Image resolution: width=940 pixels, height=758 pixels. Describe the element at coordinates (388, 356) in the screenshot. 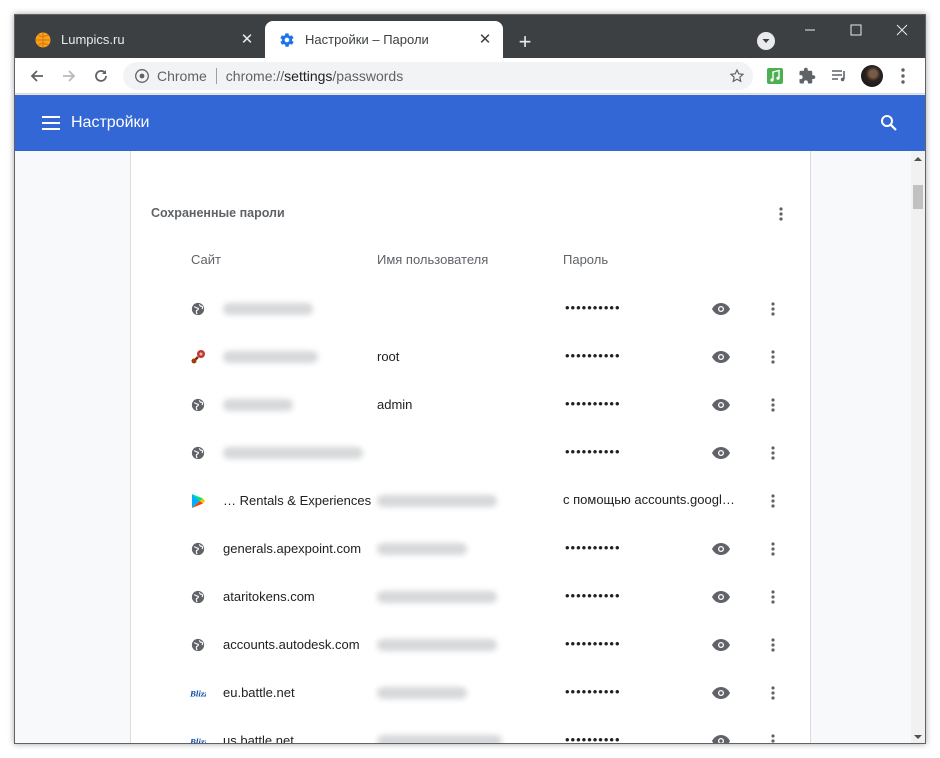

I see `password-username: root` at that location.